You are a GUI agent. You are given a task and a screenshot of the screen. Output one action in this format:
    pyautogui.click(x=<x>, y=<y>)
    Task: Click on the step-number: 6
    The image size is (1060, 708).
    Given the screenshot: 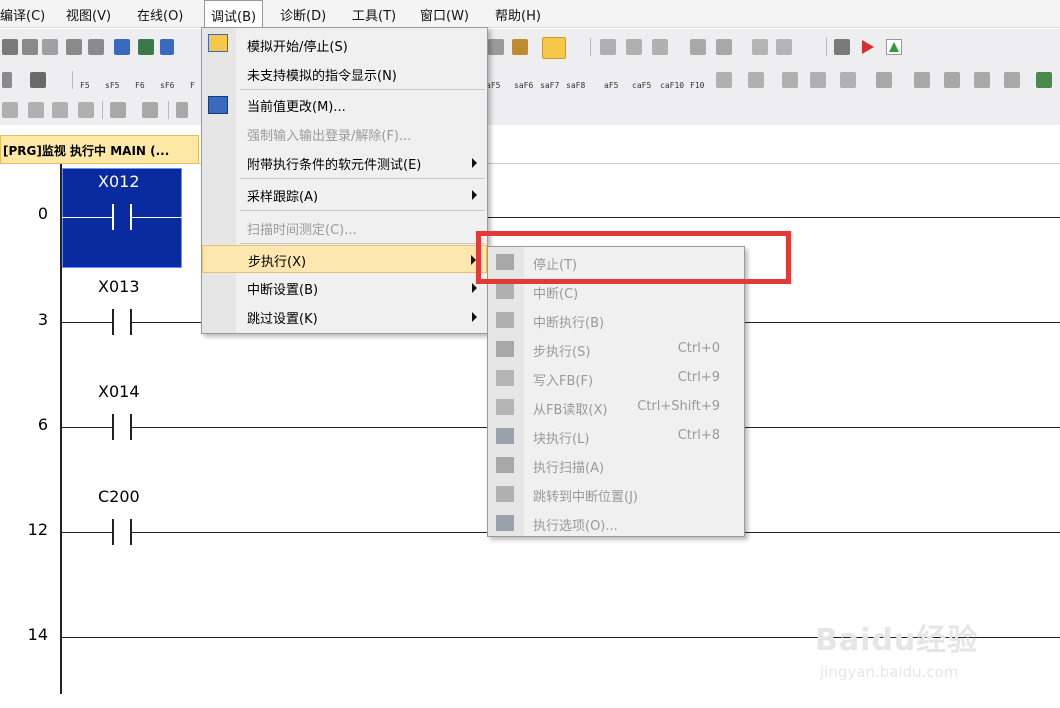 What is the action you would take?
    pyautogui.click(x=42, y=424)
    